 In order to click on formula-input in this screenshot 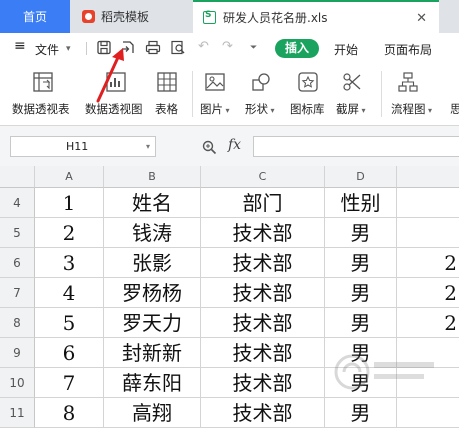, I will do `click(356, 146)`.